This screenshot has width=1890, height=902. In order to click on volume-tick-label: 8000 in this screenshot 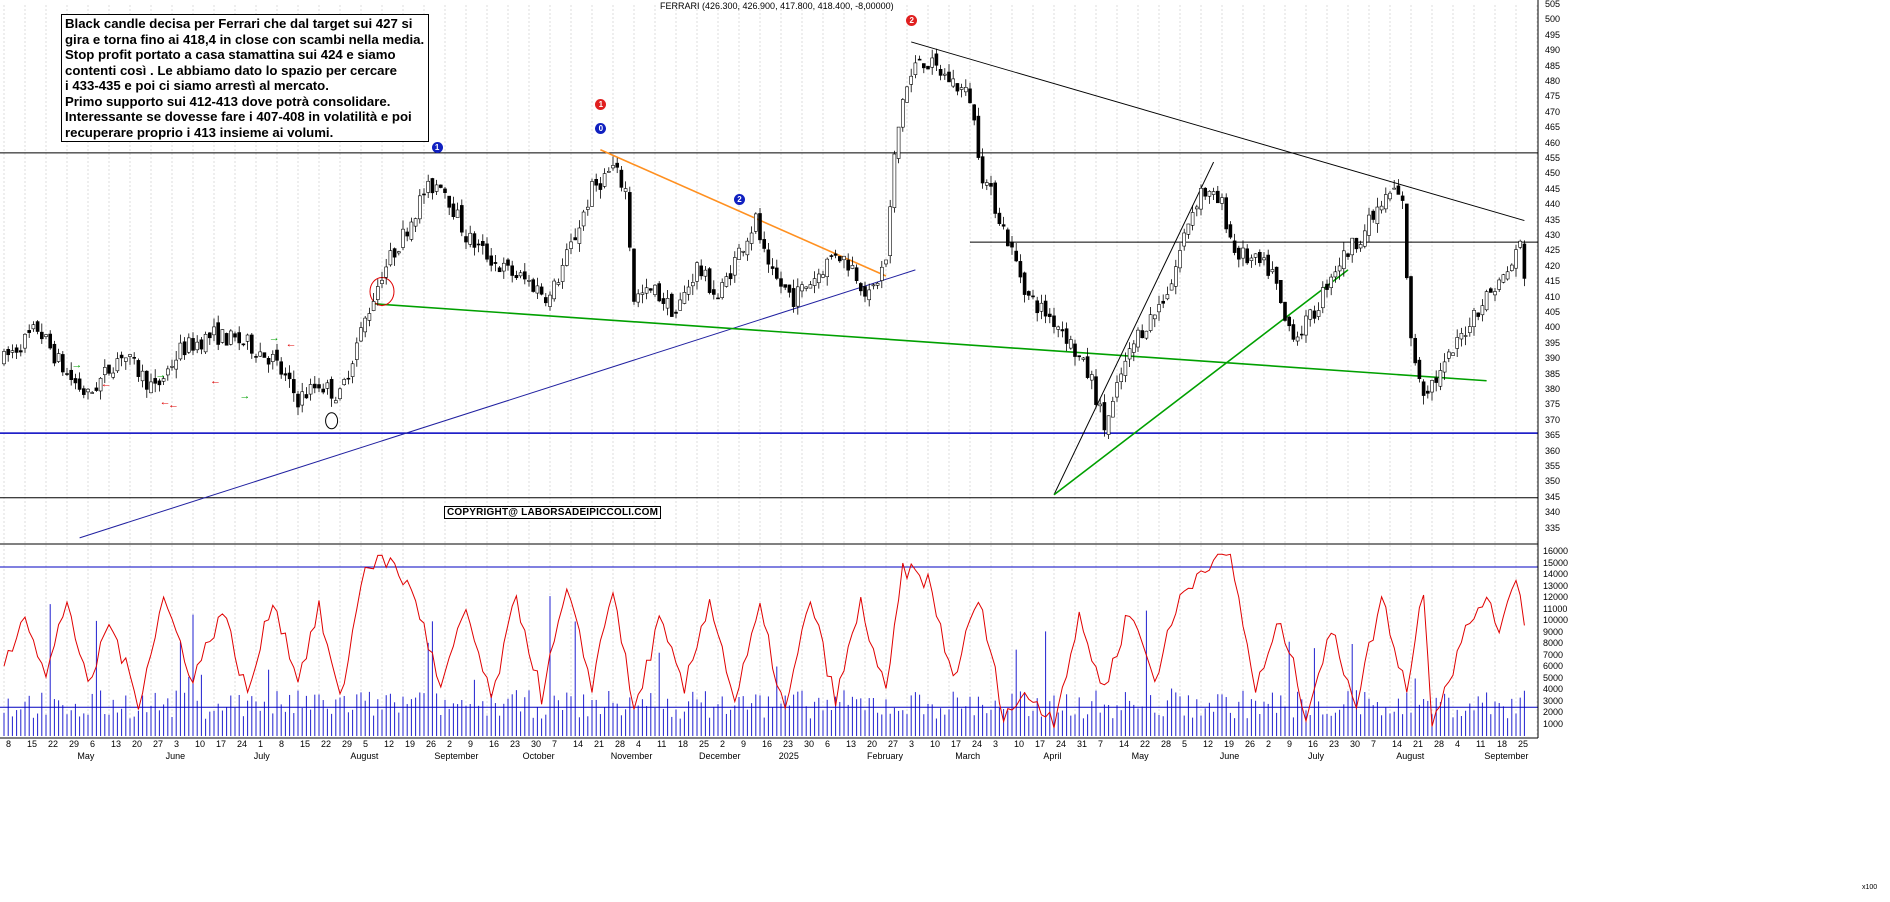, I will do `click(1553, 643)`.